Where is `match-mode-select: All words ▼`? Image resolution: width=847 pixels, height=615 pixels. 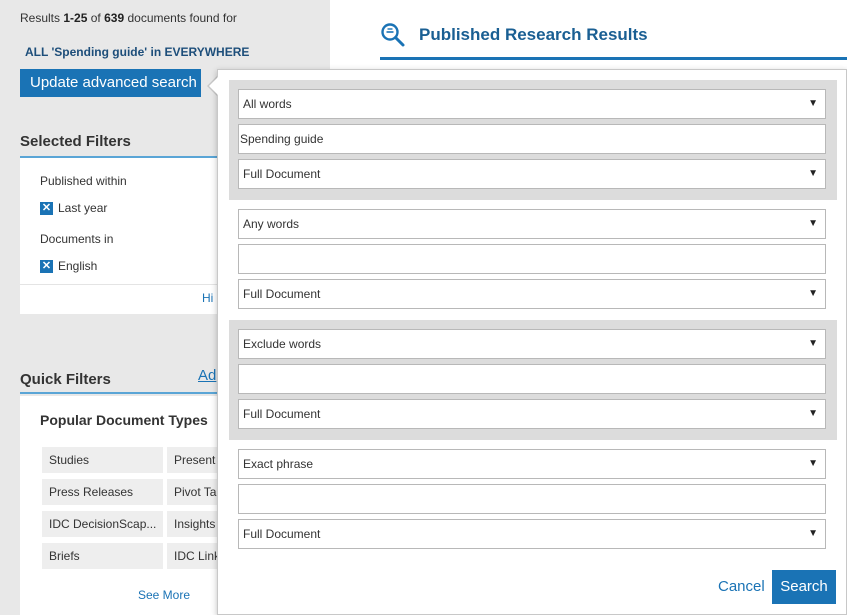 match-mode-select: All words ▼ is located at coordinates (532, 104).